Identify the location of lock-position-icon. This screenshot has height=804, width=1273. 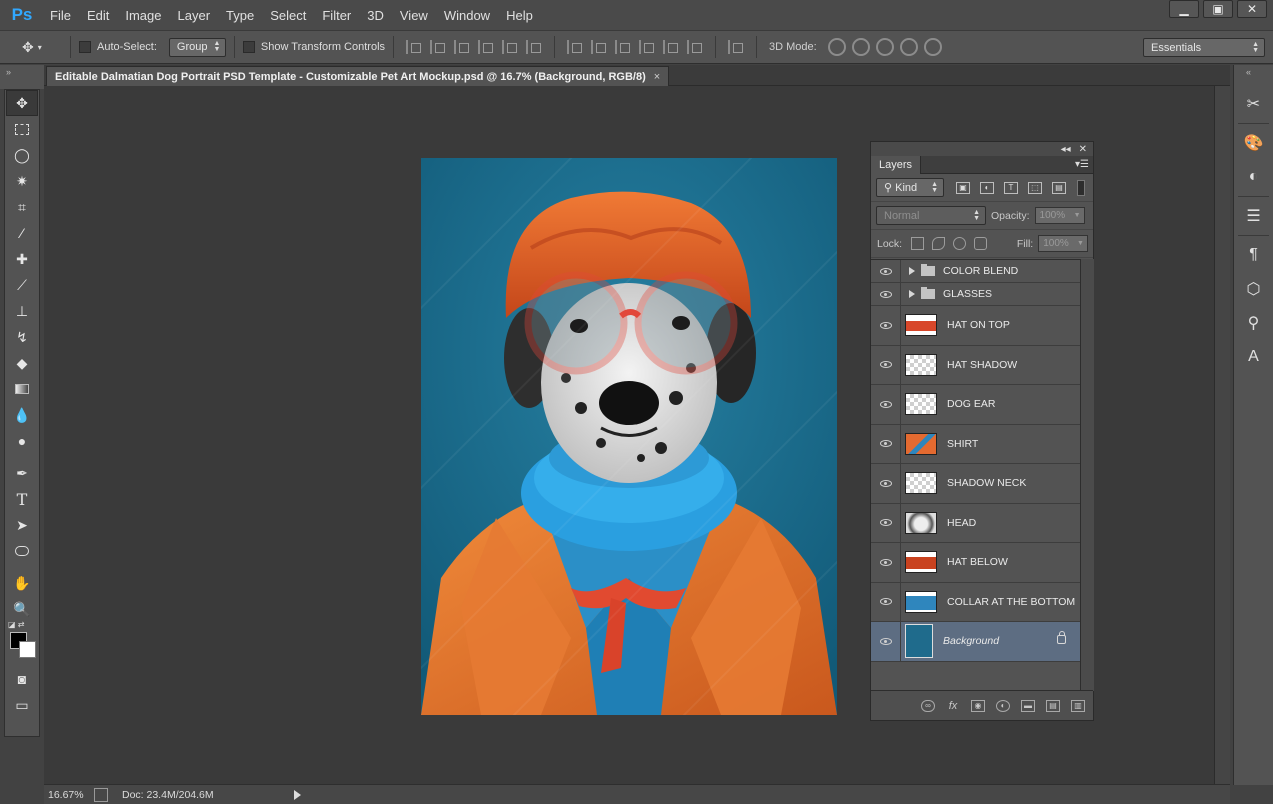
(959, 243).